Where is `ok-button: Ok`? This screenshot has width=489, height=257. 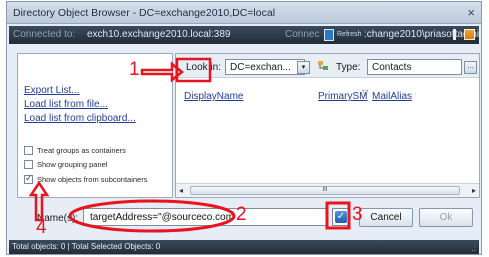 ok-button: Ok is located at coordinates (446, 217).